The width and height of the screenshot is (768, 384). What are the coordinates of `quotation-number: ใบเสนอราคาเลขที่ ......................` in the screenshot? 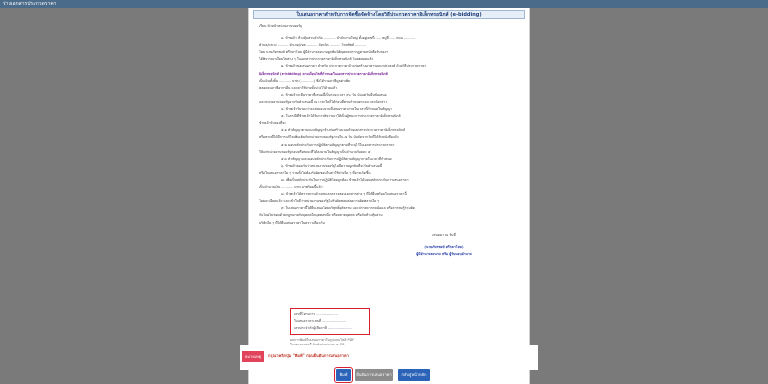 It's located at (320, 321).